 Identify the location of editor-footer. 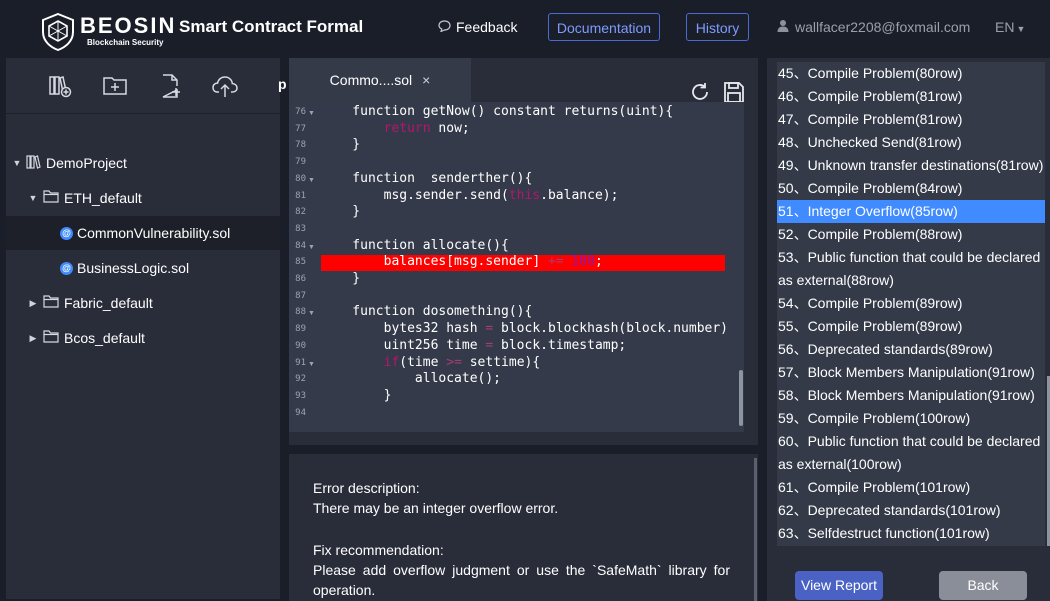
(523, 438).